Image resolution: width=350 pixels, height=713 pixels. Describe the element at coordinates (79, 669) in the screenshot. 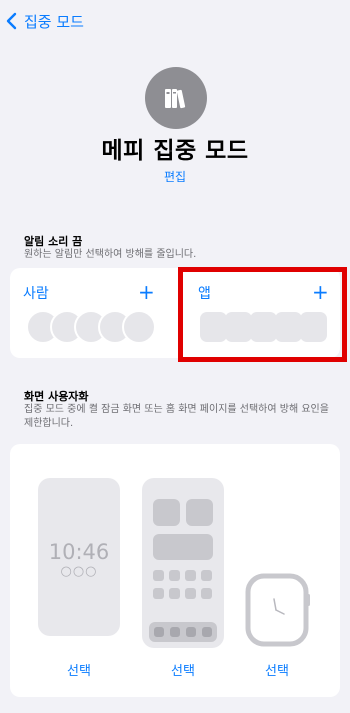

I see `select-lock-screen-button: 선택` at that location.